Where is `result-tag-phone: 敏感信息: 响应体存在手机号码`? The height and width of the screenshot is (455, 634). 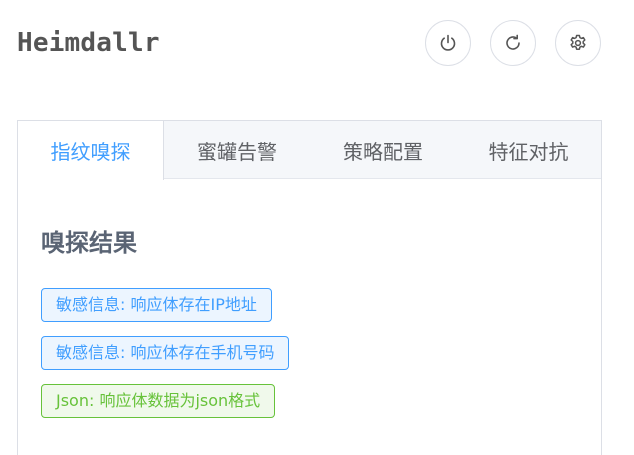
result-tag-phone: 敏感信息: 响应体存在手机号码 is located at coordinates (165, 353).